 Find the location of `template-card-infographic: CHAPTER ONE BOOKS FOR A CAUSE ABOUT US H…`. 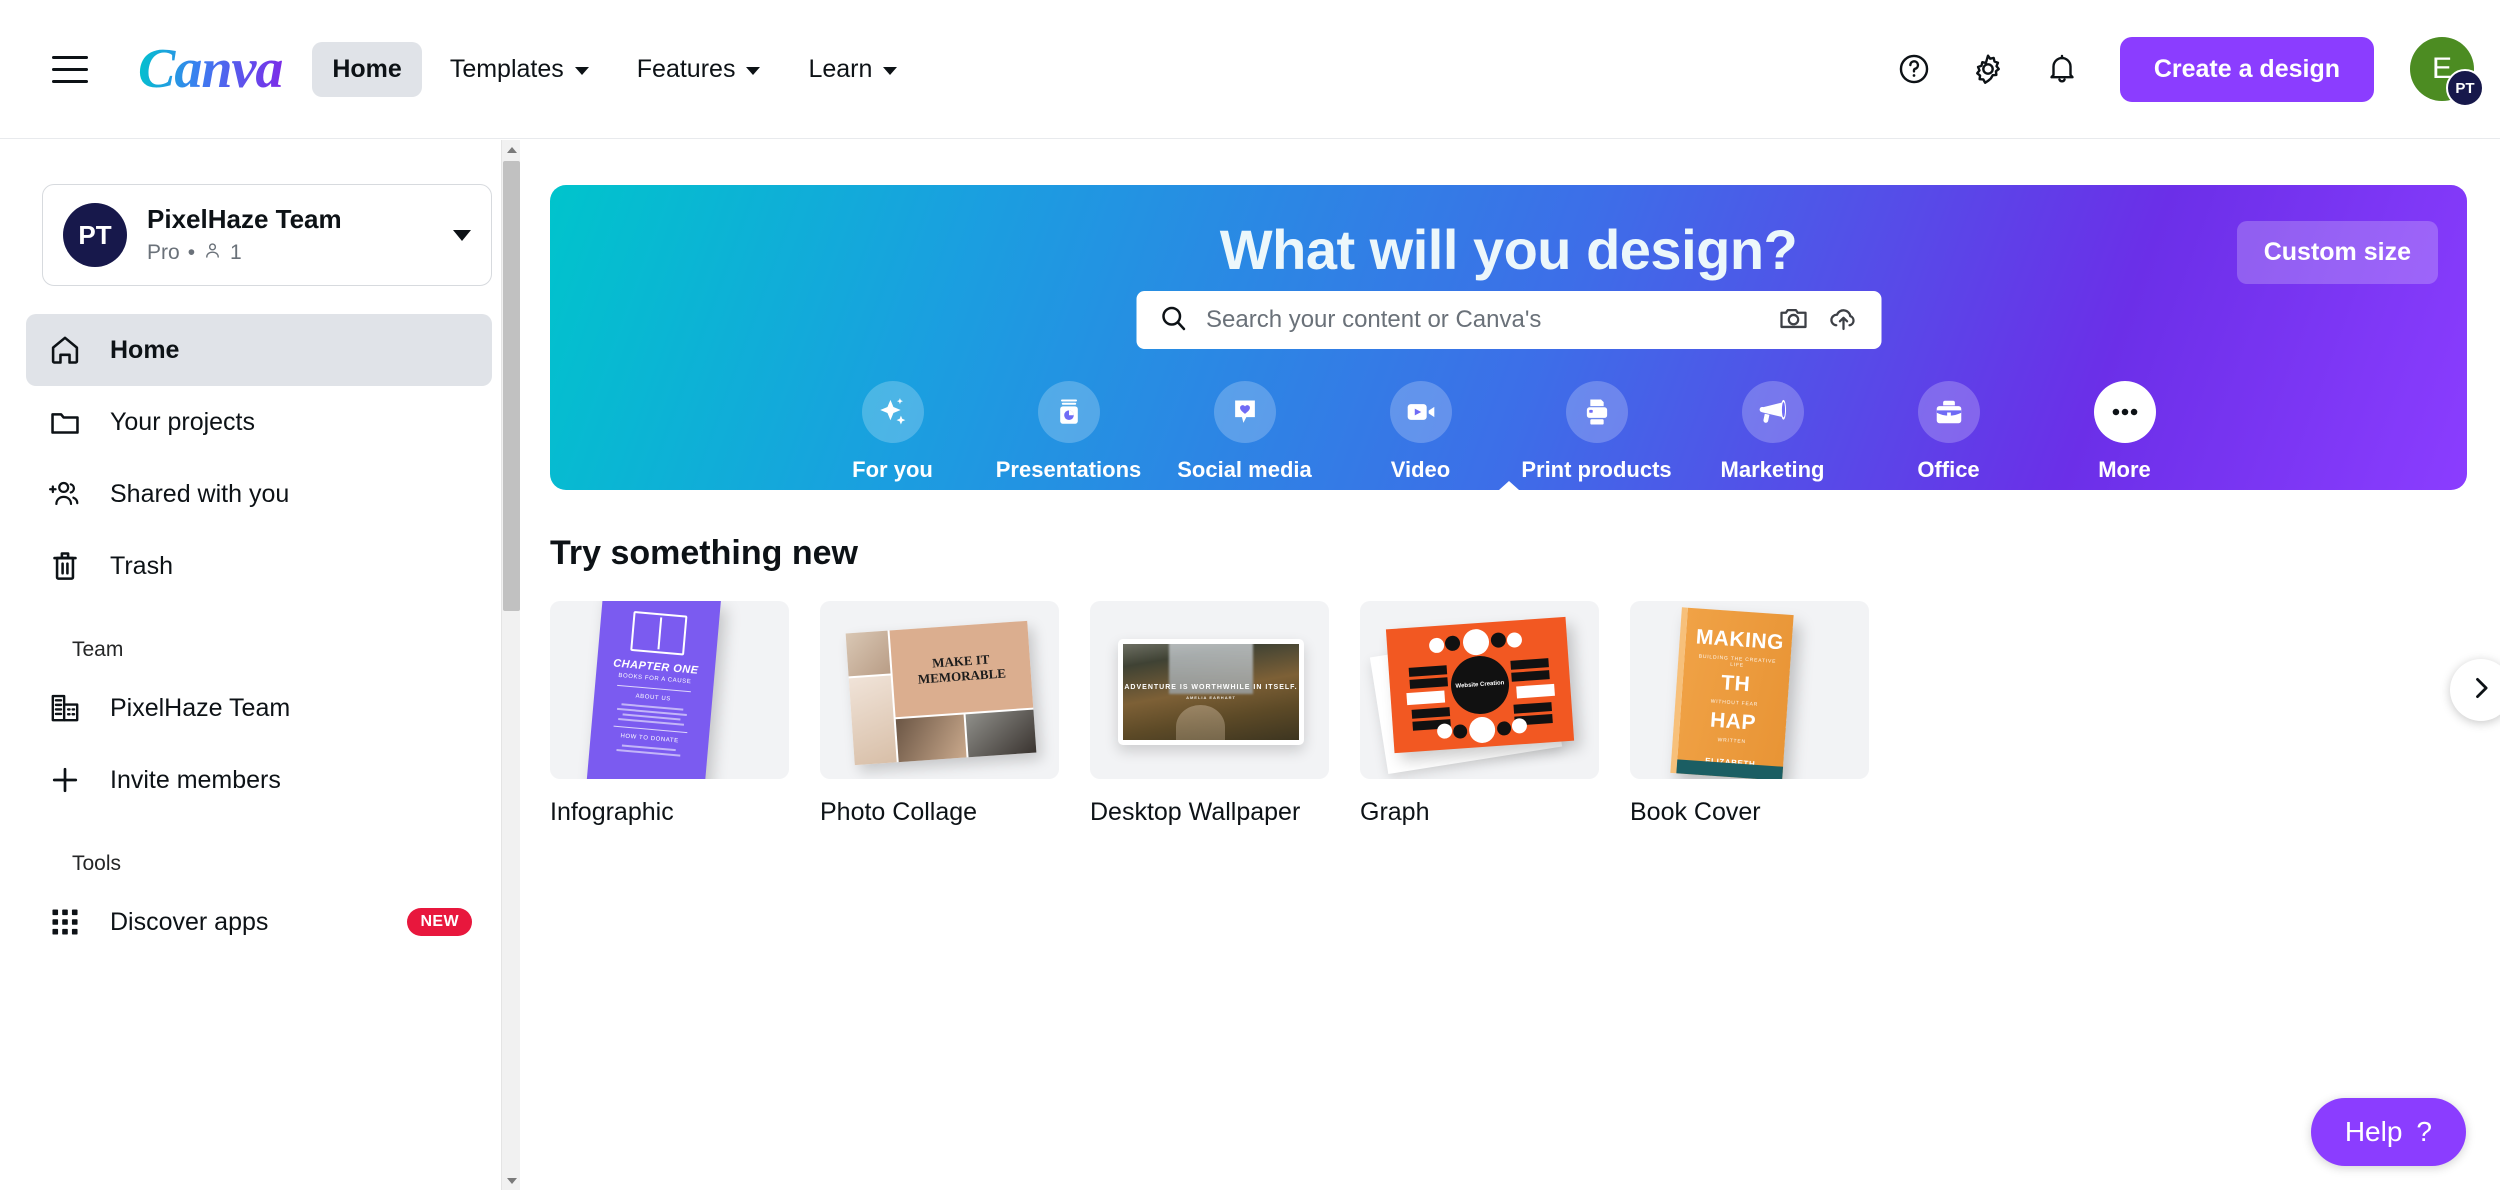

template-card-infographic: CHAPTER ONE BOOKS FOR A CAUSE ABOUT US H… is located at coordinates (669, 714).